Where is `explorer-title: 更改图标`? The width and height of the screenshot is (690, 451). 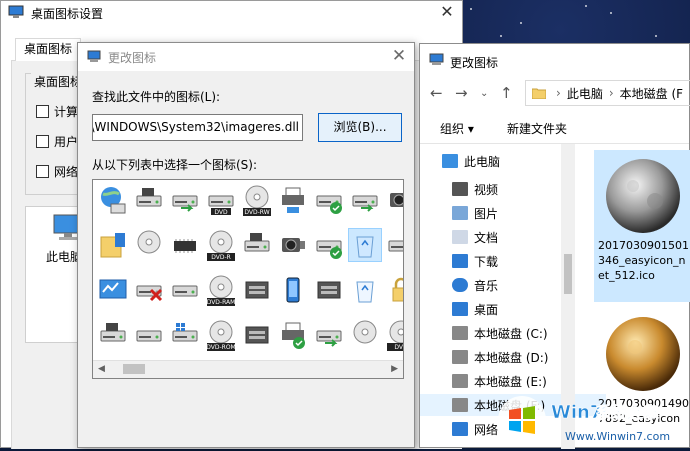 explorer-title: 更改图标 is located at coordinates (474, 63).